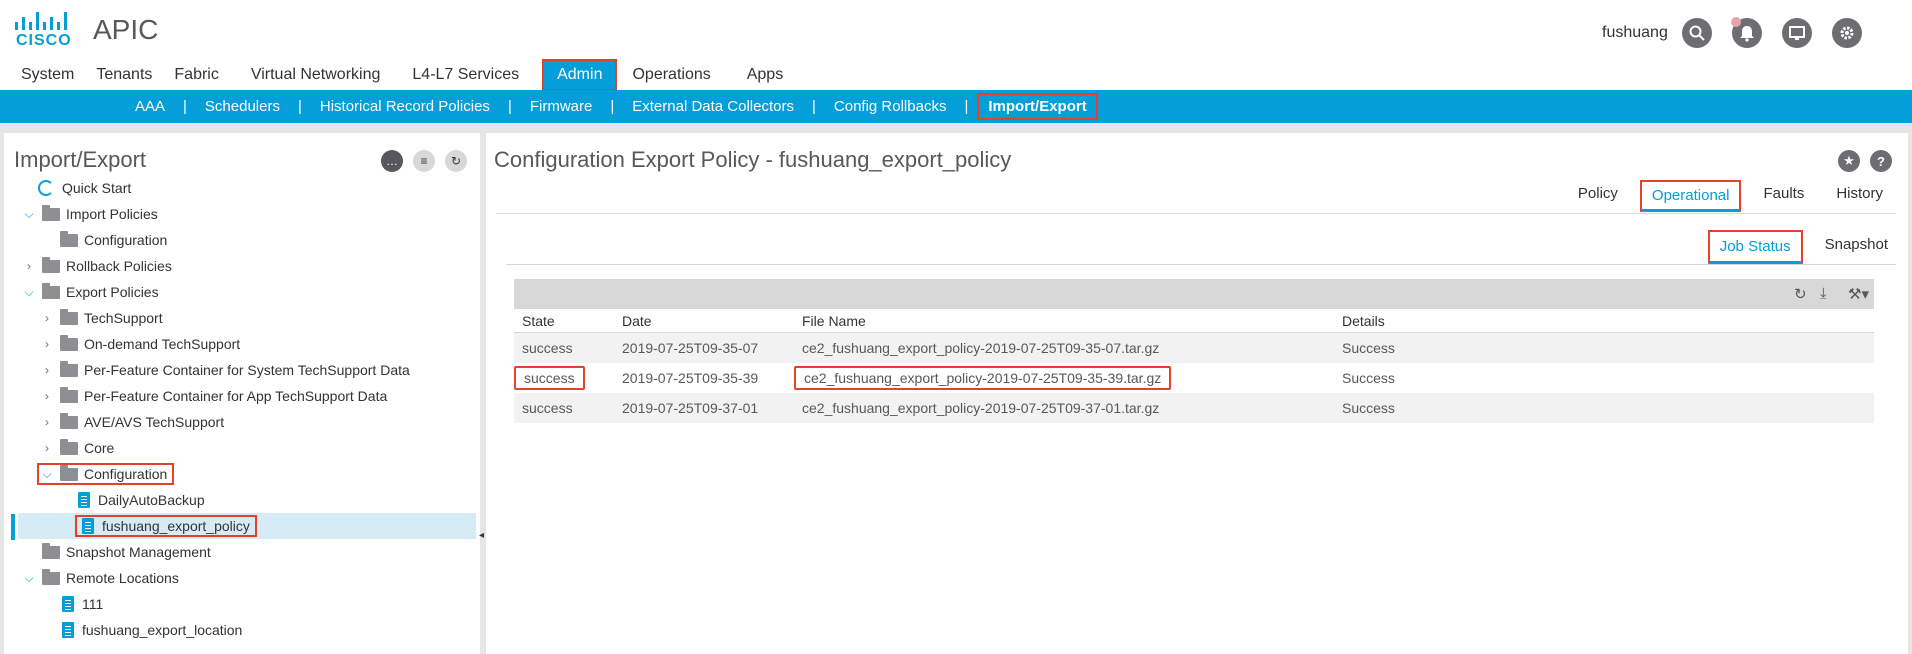 Image resolution: width=1912 pixels, height=654 pixels. Describe the element at coordinates (1194, 294) in the screenshot. I see `table-toolbar: ↻ ⤓ ⚒▾` at that location.